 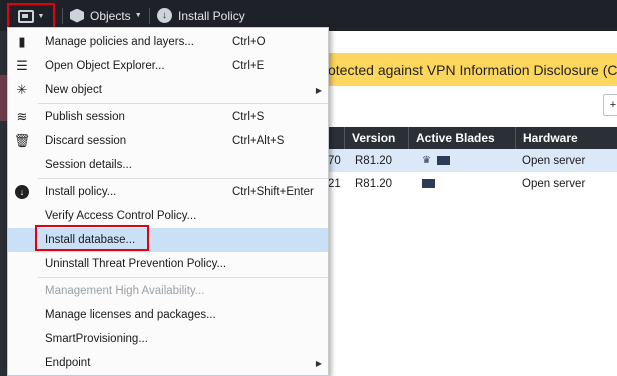 I want to click on policy-layers-icon: ▮, so click(x=22, y=41).